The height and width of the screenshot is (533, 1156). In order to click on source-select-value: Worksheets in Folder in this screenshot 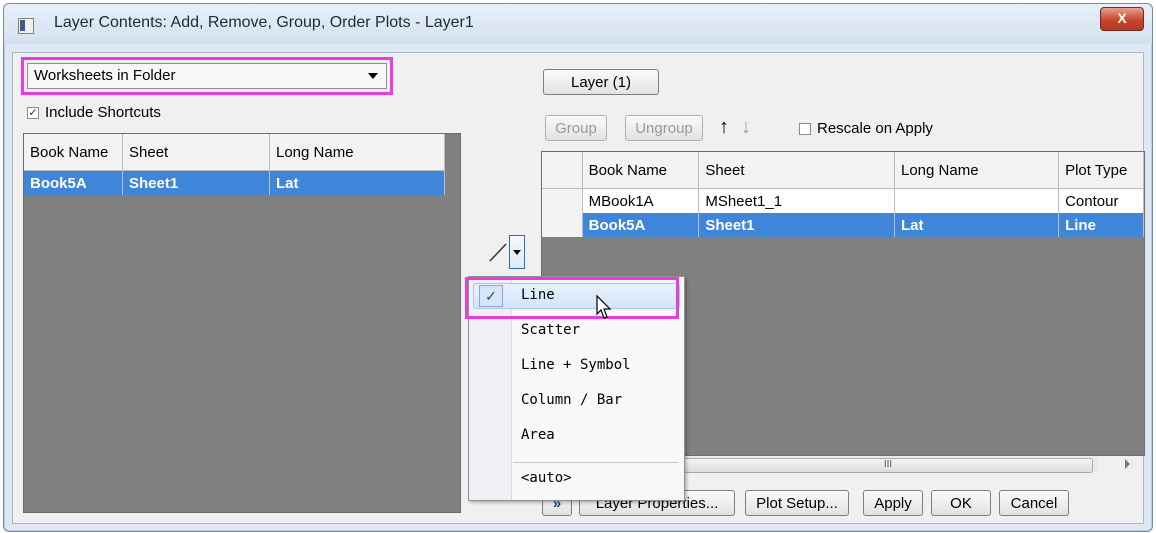, I will do `click(105, 75)`.